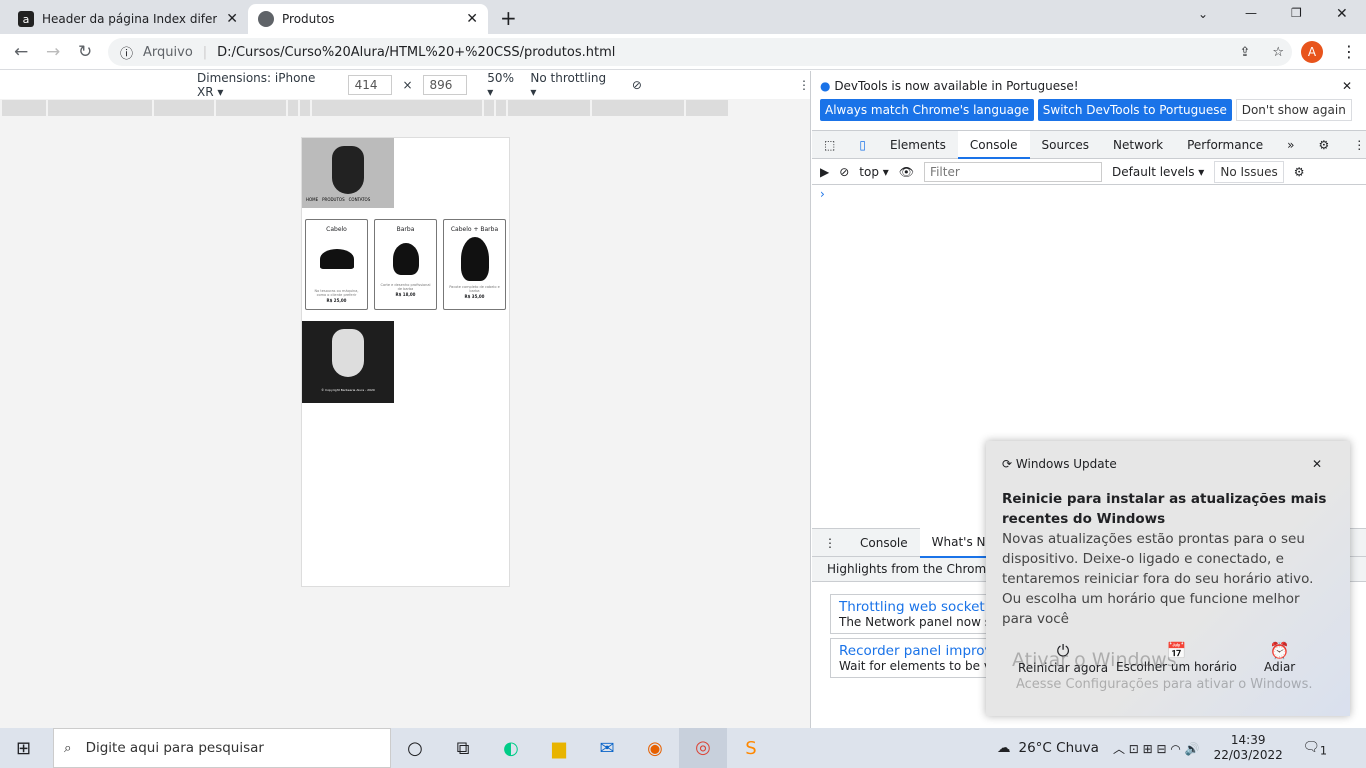  I want to click on context-select: top ▾, so click(874, 172).